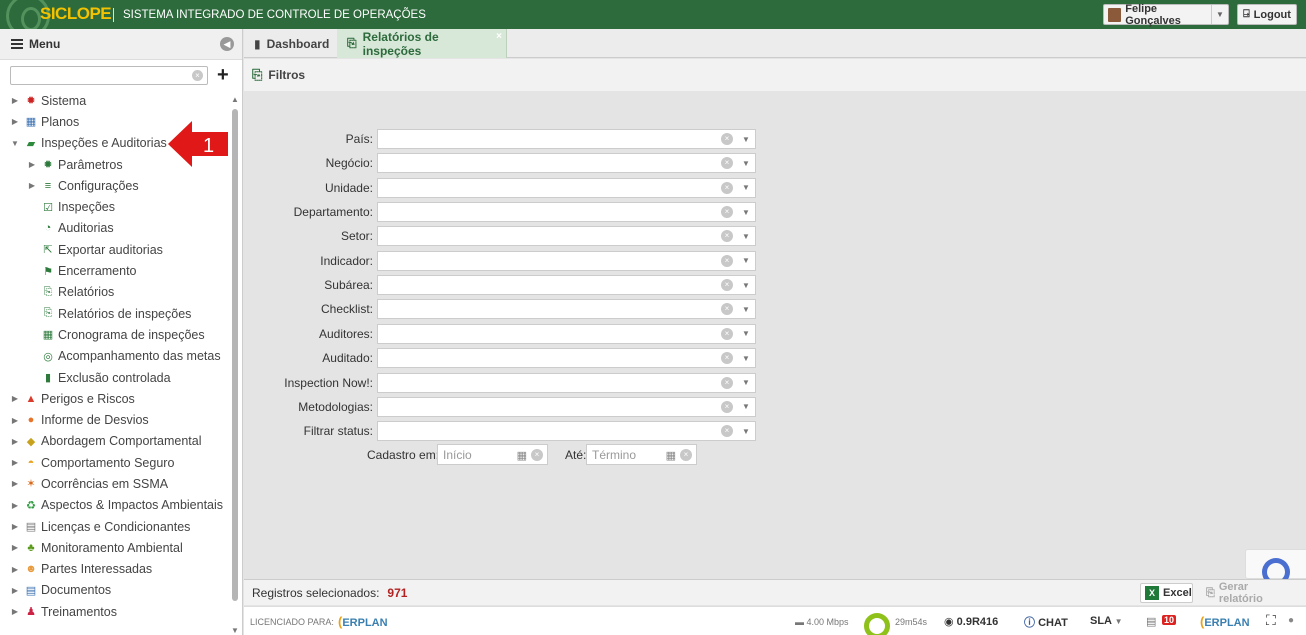 Image resolution: width=1306 pixels, height=635 pixels. What do you see at coordinates (1247, 593) in the screenshot?
I see `generate-report-button: ⎘ Gerar relatório` at bounding box center [1247, 593].